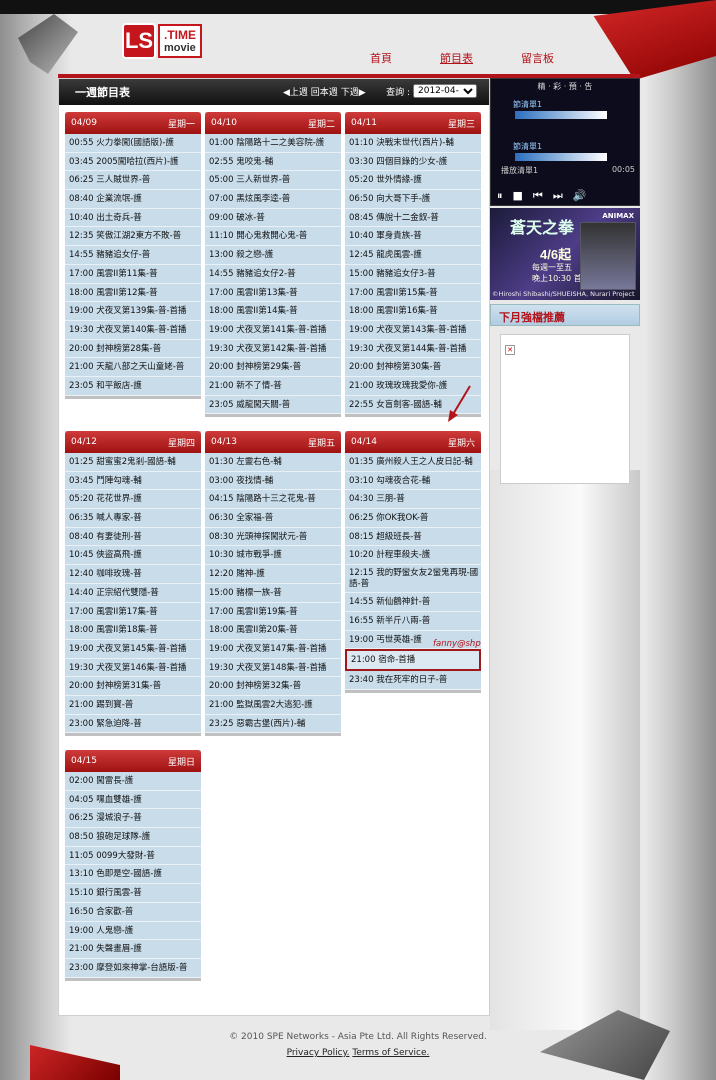 The height and width of the screenshot is (1080, 716). I want to click on program-row: 06:30 全家福-普, so click(273, 518).